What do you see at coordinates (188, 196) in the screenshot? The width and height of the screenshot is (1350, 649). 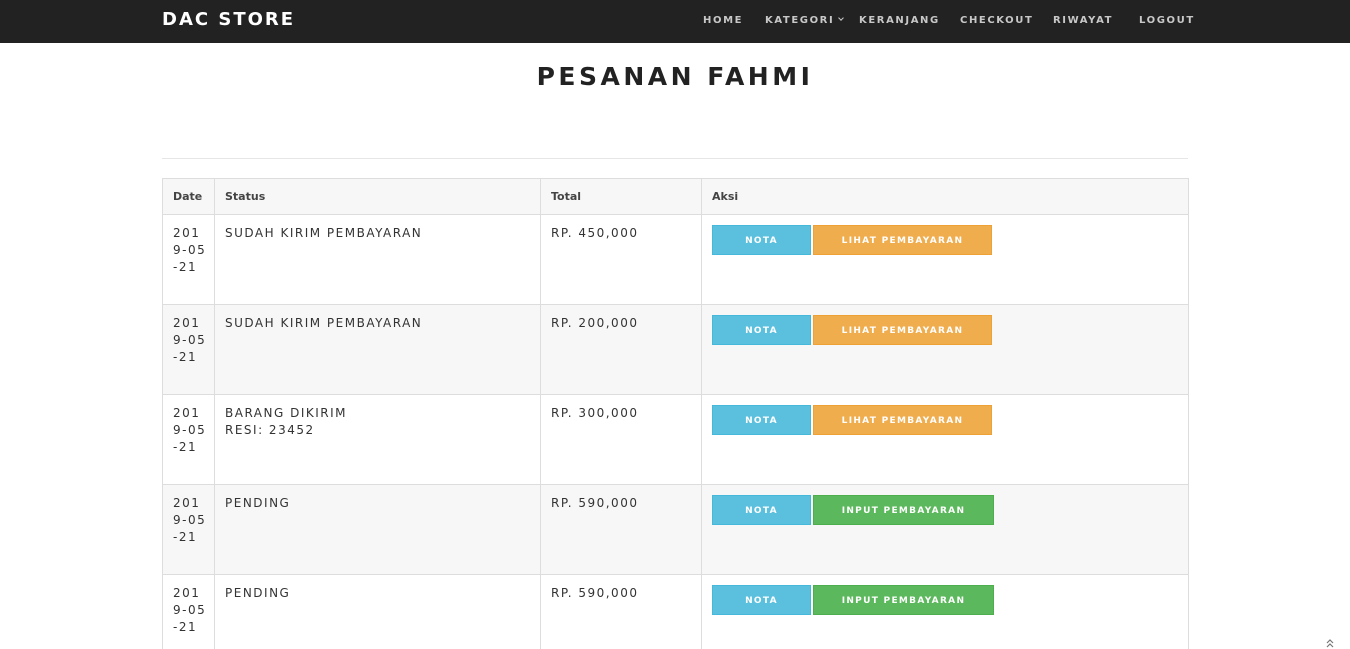 I see `header-date: Date` at bounding box center [188, 196].